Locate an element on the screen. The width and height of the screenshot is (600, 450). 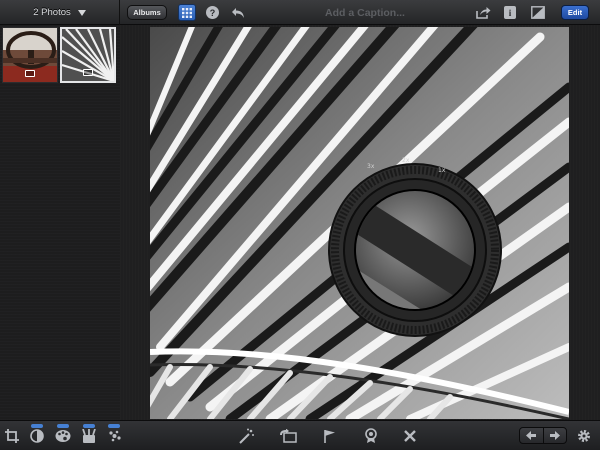
crop-icon is located at coordinates (12, 436).